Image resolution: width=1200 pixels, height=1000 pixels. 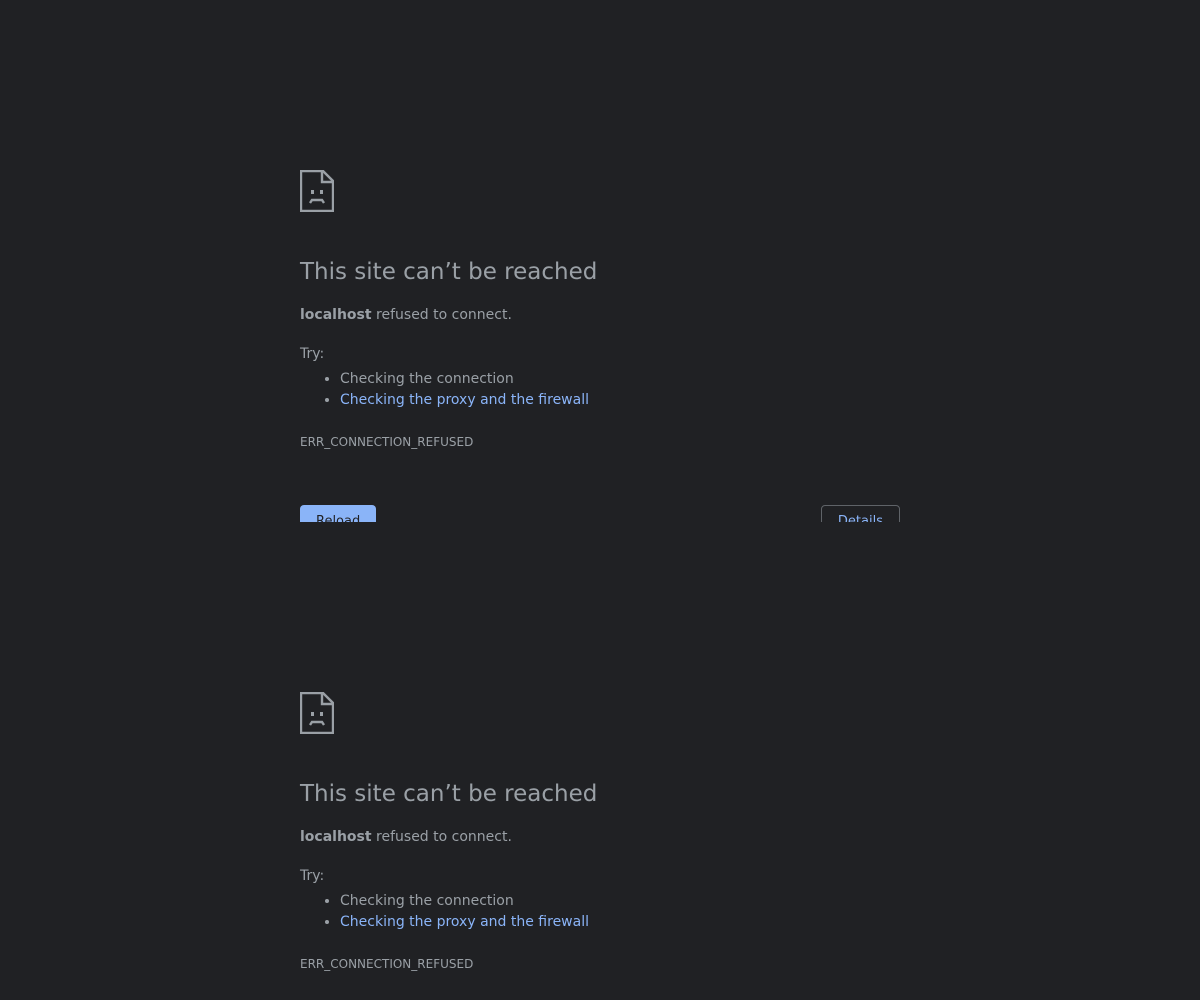 What do you see at coordinates (338, 513) in the screenshot?
I see `reload-button: Reload` at bounding box center [338, 513].